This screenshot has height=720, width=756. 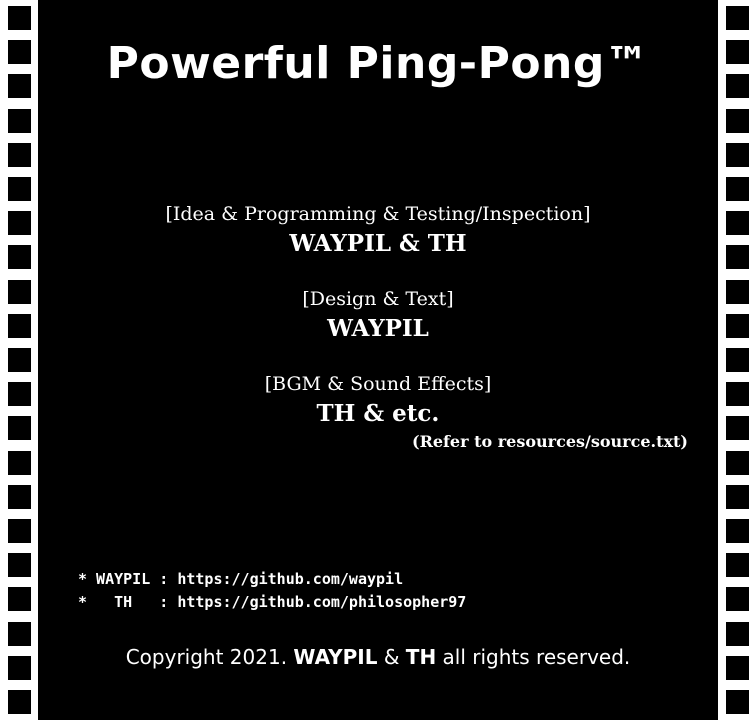 What do you see at coordinates (378, 243) in the screenshot?
I see `credit-name-idea: WAYPIL & TH` at bounding box center [378, 243].